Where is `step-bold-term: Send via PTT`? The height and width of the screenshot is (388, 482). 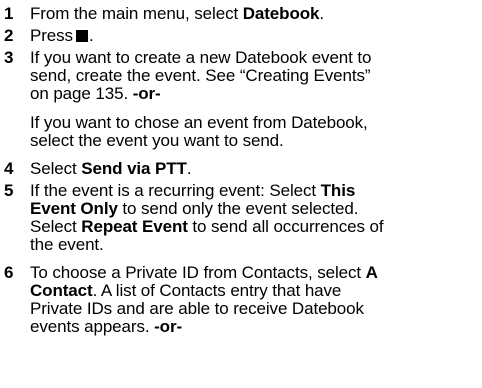
step-bold-term: Send via PTT is located at coordinates (134, 168).